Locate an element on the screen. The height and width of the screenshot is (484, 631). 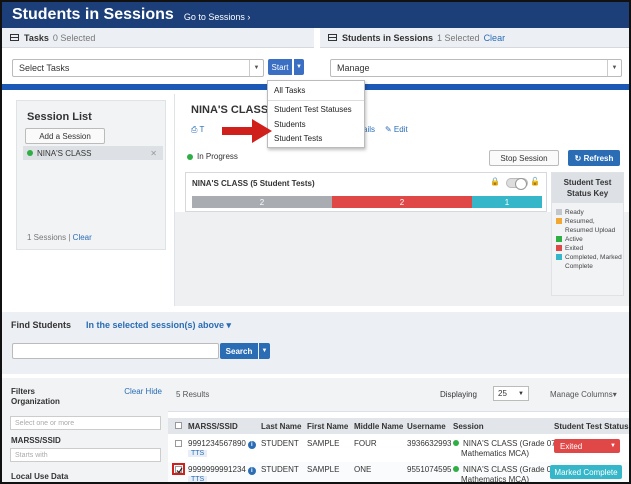
organization-select: Select one or more is located at coordinates (85, 423).